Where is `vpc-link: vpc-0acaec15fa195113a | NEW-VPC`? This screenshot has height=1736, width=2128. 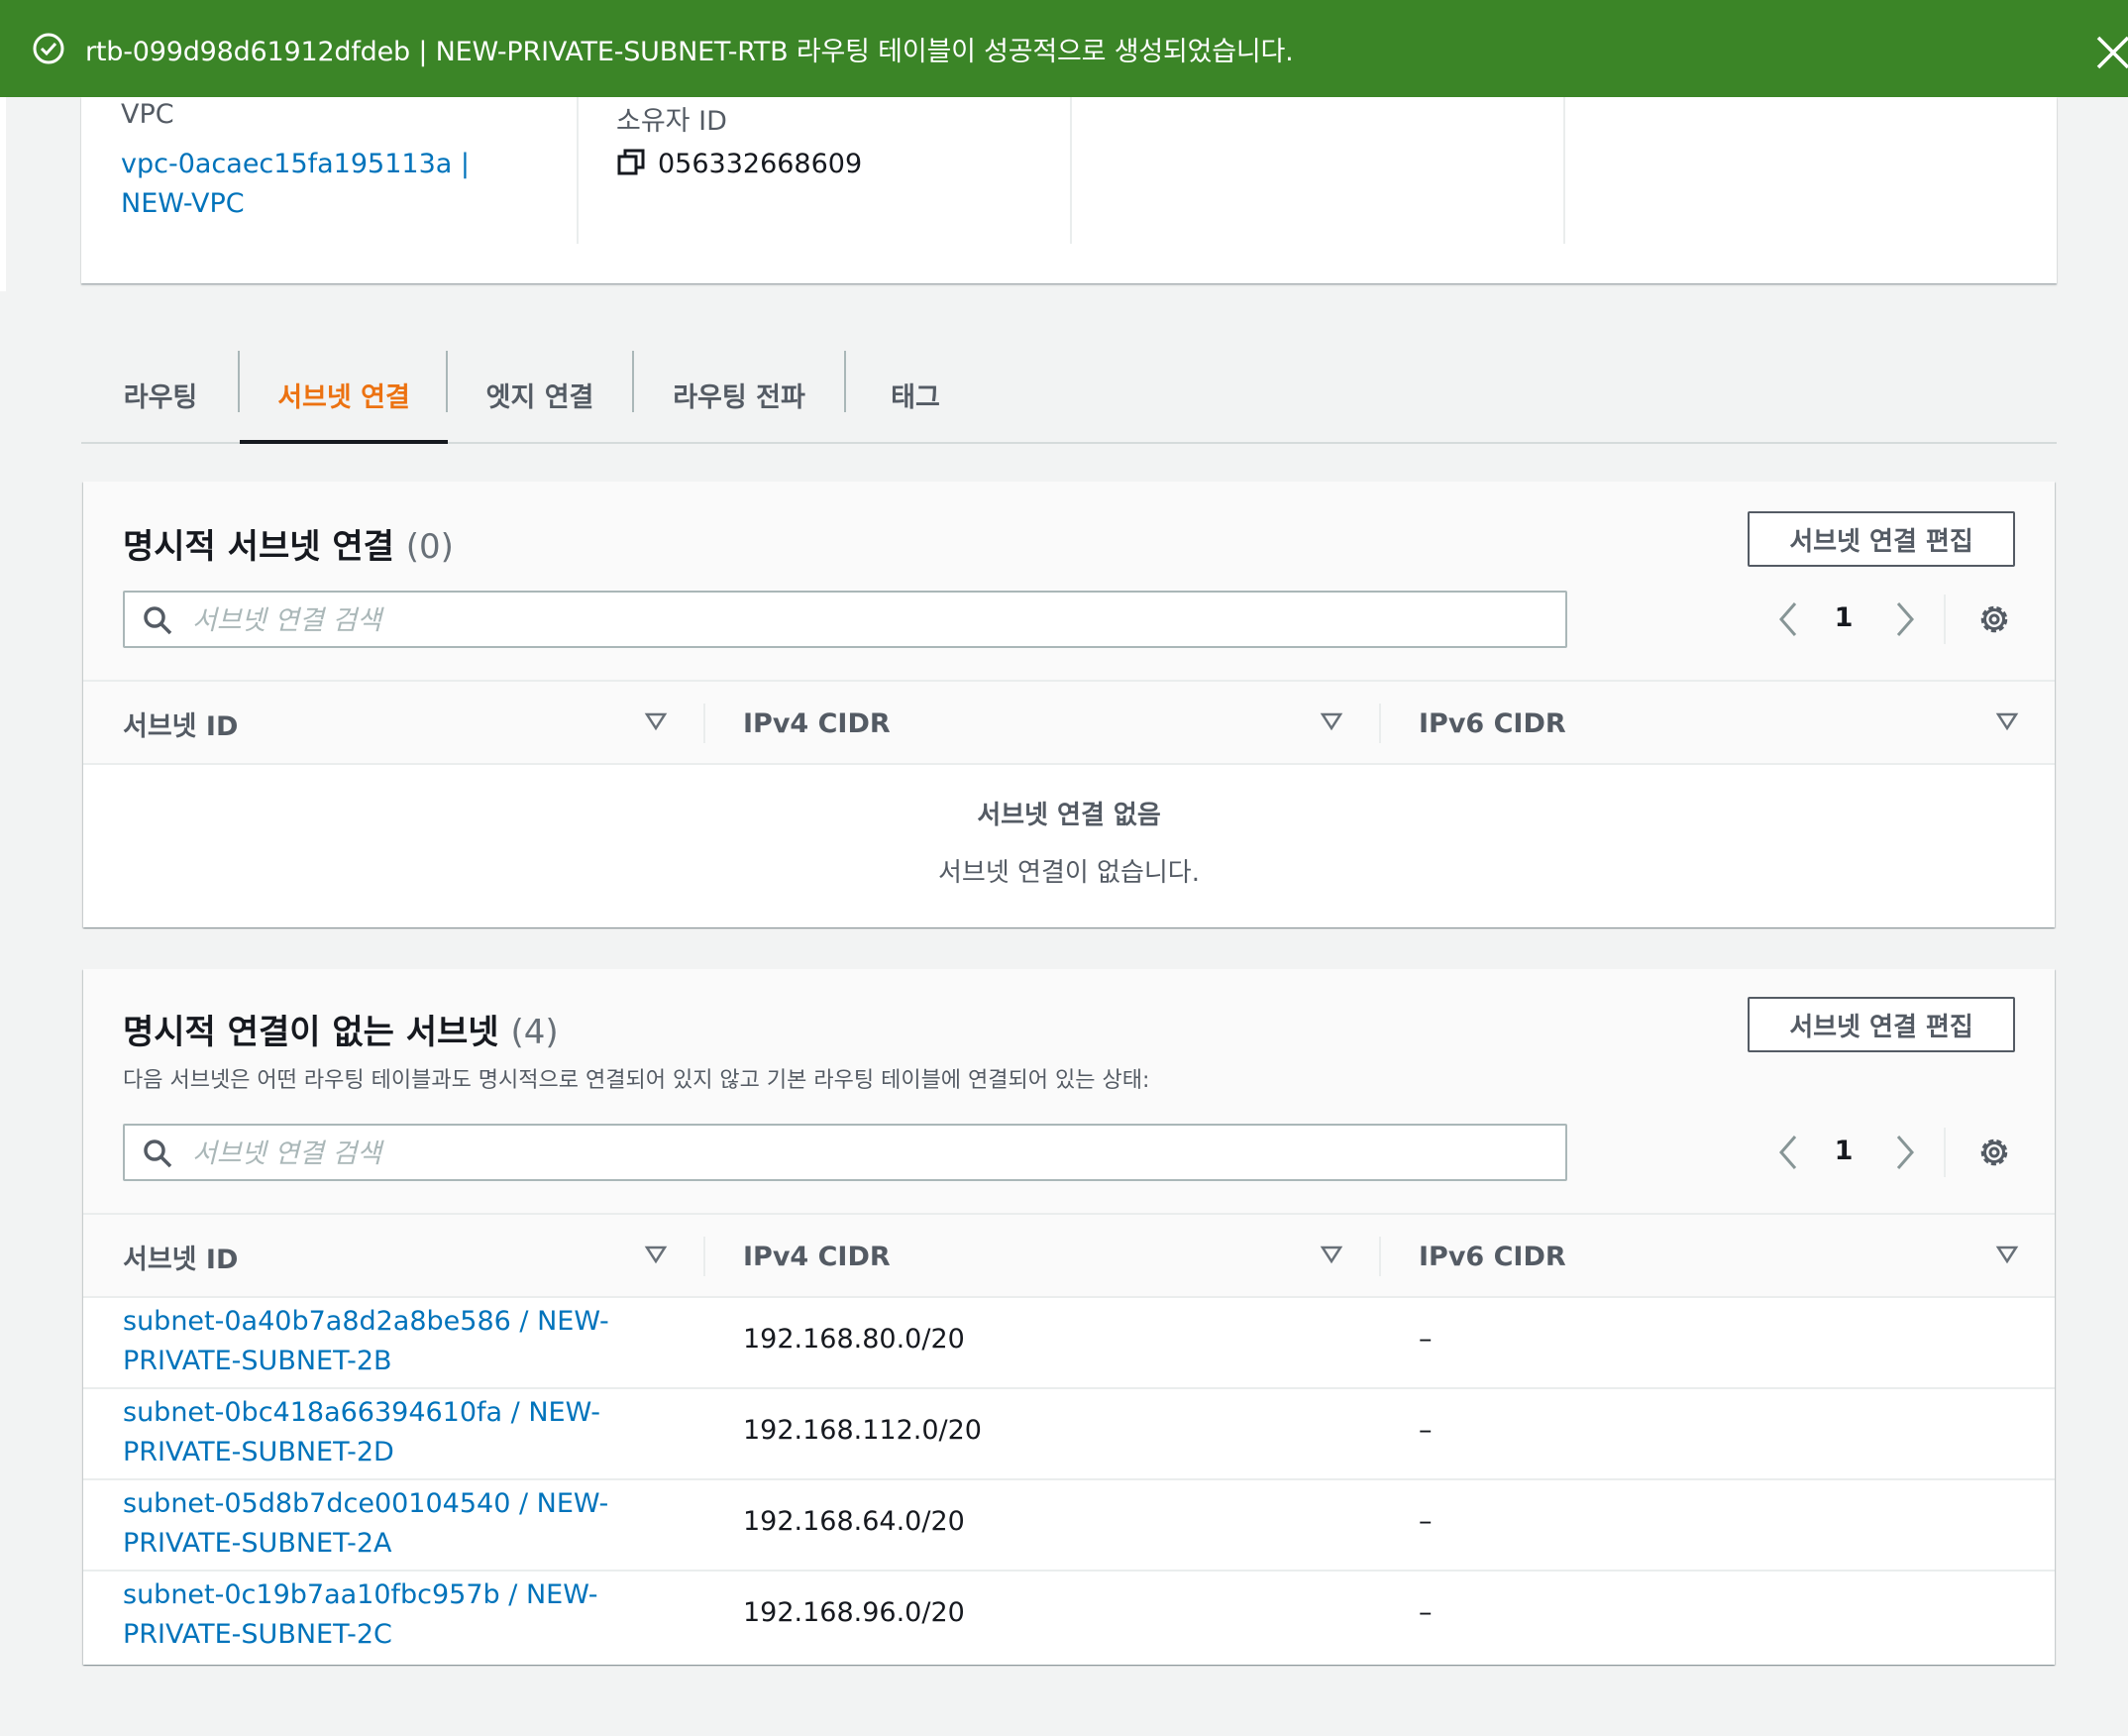
vpc-link: vpc-0acaec15fa195113a | NEW-VPC is located at coordinates (329, 184).